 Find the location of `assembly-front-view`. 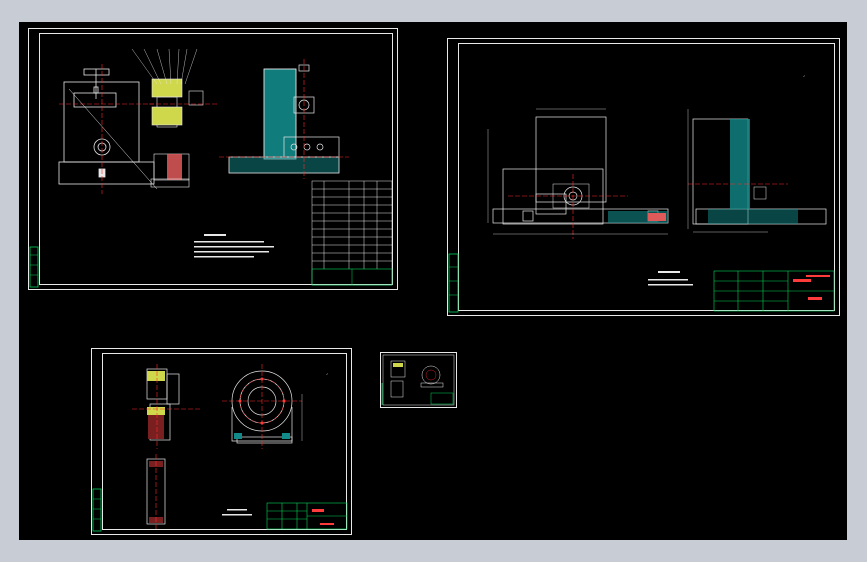

assembly-front-view is located at coordinates (106, 126).